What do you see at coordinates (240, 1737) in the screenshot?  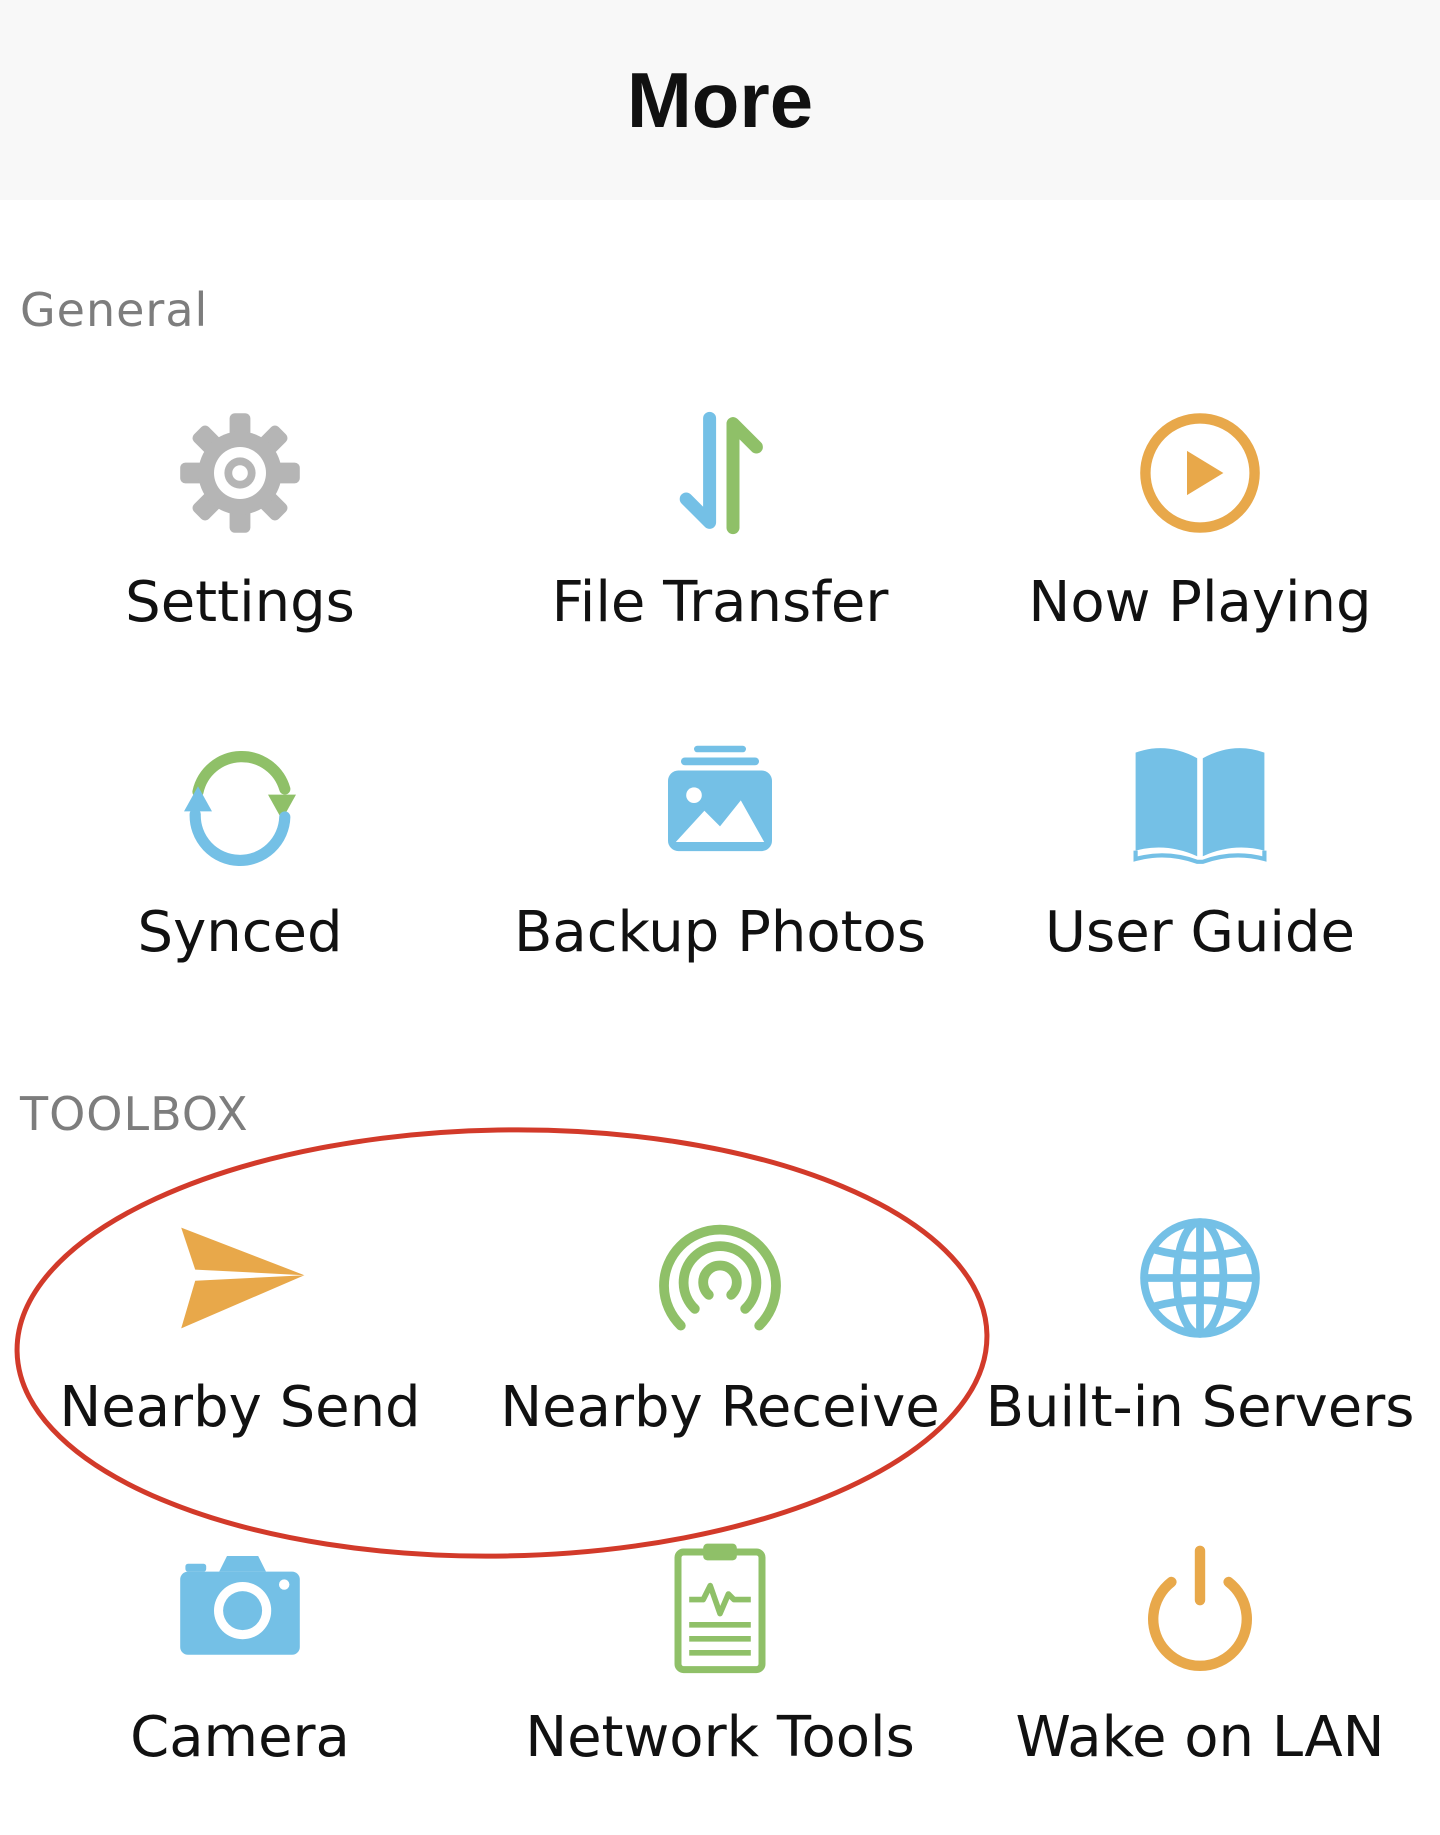 I see `camera-label: Camera` at bounding box center [240, 1737].